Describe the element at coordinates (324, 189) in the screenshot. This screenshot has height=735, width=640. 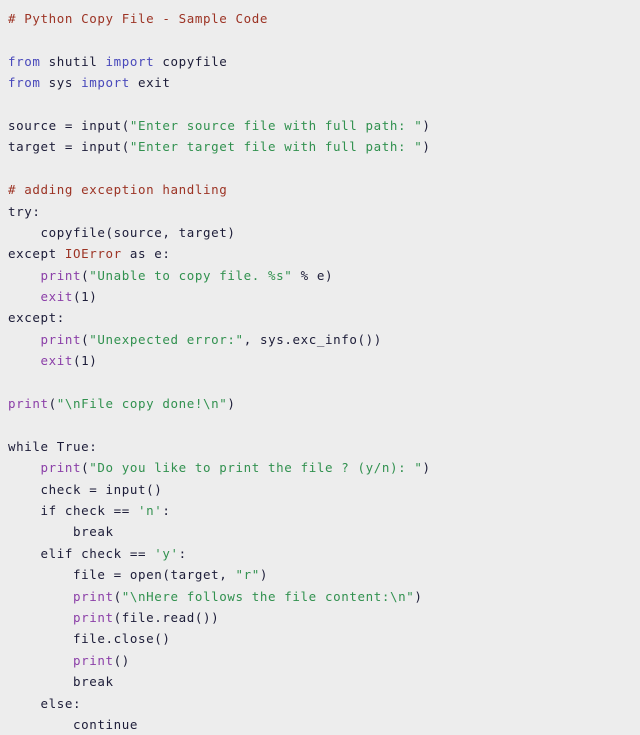
I see `code-line: # adding exception handling` at that location.